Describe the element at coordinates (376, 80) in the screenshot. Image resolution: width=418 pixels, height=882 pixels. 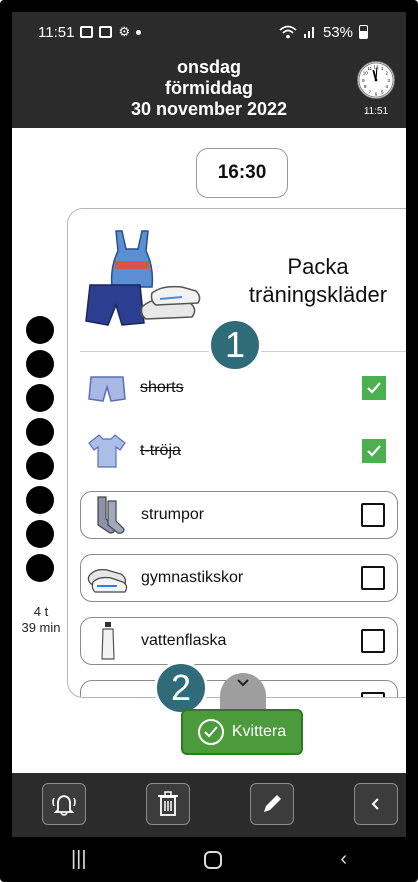
I see `analog-clock-icon: 12 12 345 678 91011` at that location.